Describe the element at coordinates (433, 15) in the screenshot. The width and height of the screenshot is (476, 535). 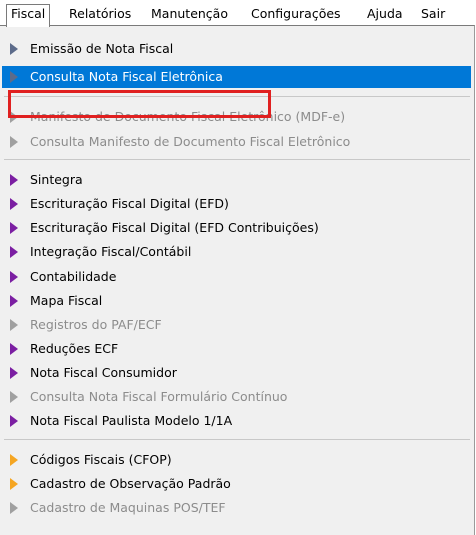
I see `menu-sair: Sair` at that location.